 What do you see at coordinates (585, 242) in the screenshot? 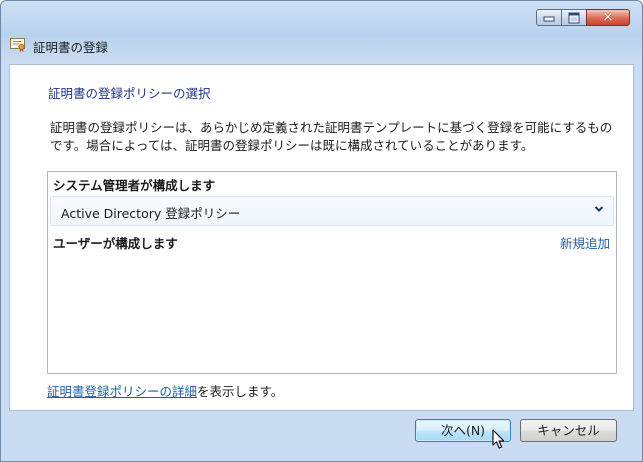
I see `add-new-link: 新規追加` at bounding box center [585, 242].